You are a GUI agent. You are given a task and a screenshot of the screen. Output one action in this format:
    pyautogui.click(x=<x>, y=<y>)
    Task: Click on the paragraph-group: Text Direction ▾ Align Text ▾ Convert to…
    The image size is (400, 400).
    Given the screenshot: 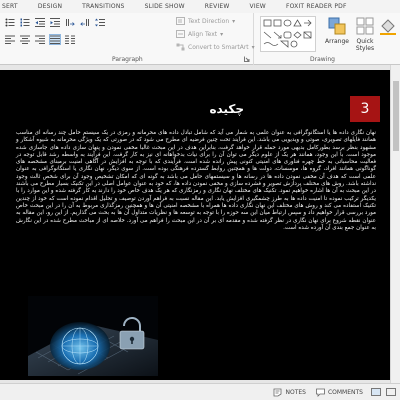 What is the action you would take?
    pyautogui.click(x=127, y=39)
    